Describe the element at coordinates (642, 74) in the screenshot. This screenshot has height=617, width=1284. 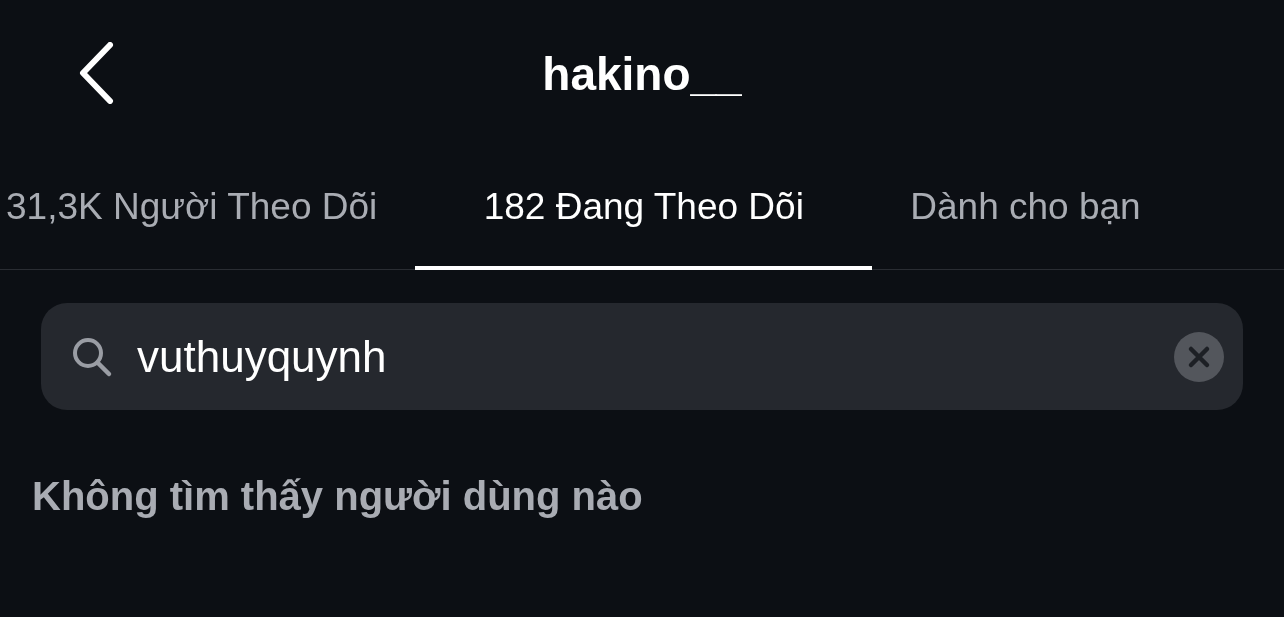
I see `username-title: hakino__` at that location.